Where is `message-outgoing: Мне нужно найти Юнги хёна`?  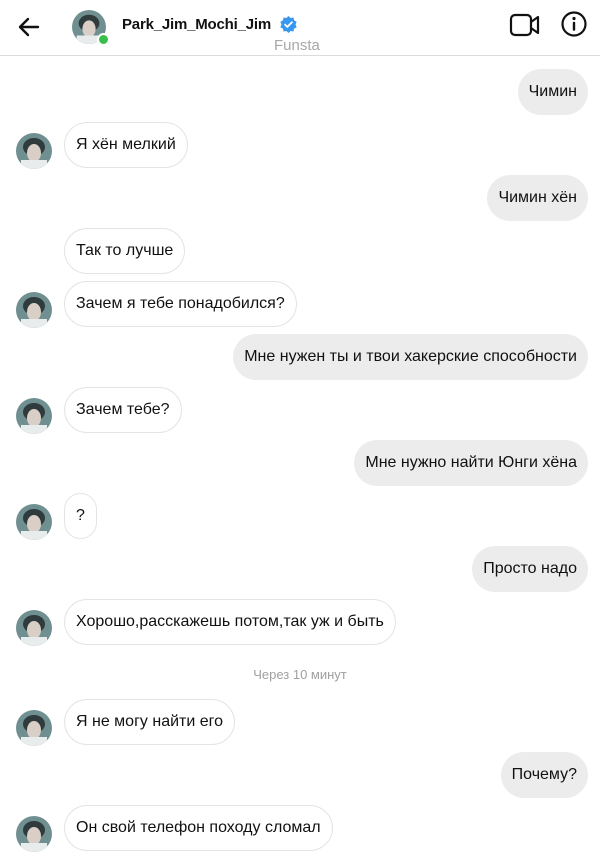 message-outgoing: Мне нужно найти Юнги хёна is located at coordinates (471, 463).